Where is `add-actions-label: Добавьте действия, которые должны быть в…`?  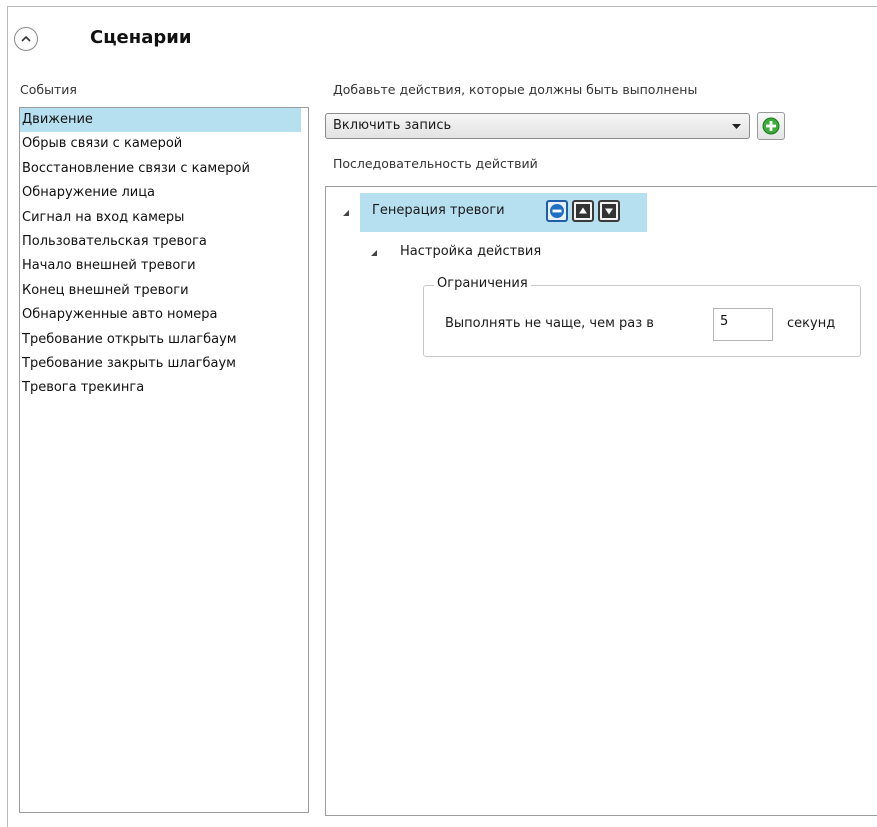
add-actions-label: Добавьте действия, которые должны быть в… is located at coordinates (515, 89).